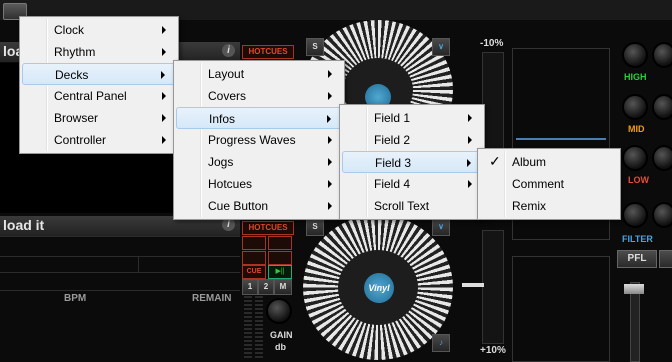  What do you see at coordinates (69, 30) in the screenshot?
I see `menu-item-label: Clock` at bounding box center [69, 30].